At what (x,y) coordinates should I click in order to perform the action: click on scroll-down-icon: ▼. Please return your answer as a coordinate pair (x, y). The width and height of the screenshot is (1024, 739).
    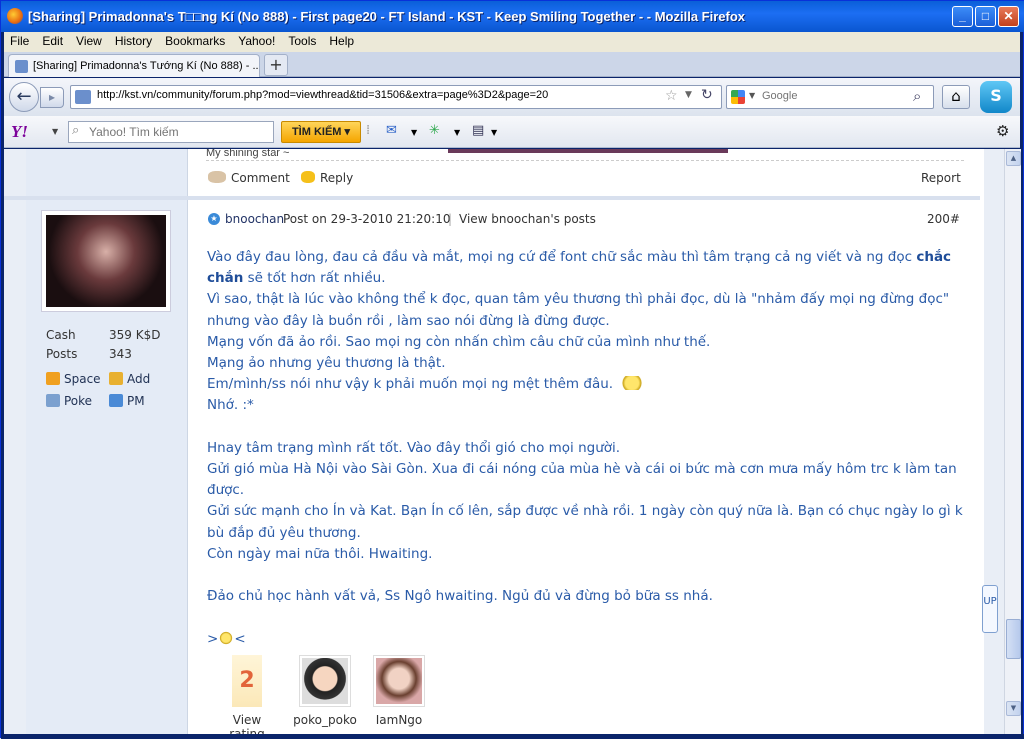
    Looking at the image, I should click on (1013, 708).